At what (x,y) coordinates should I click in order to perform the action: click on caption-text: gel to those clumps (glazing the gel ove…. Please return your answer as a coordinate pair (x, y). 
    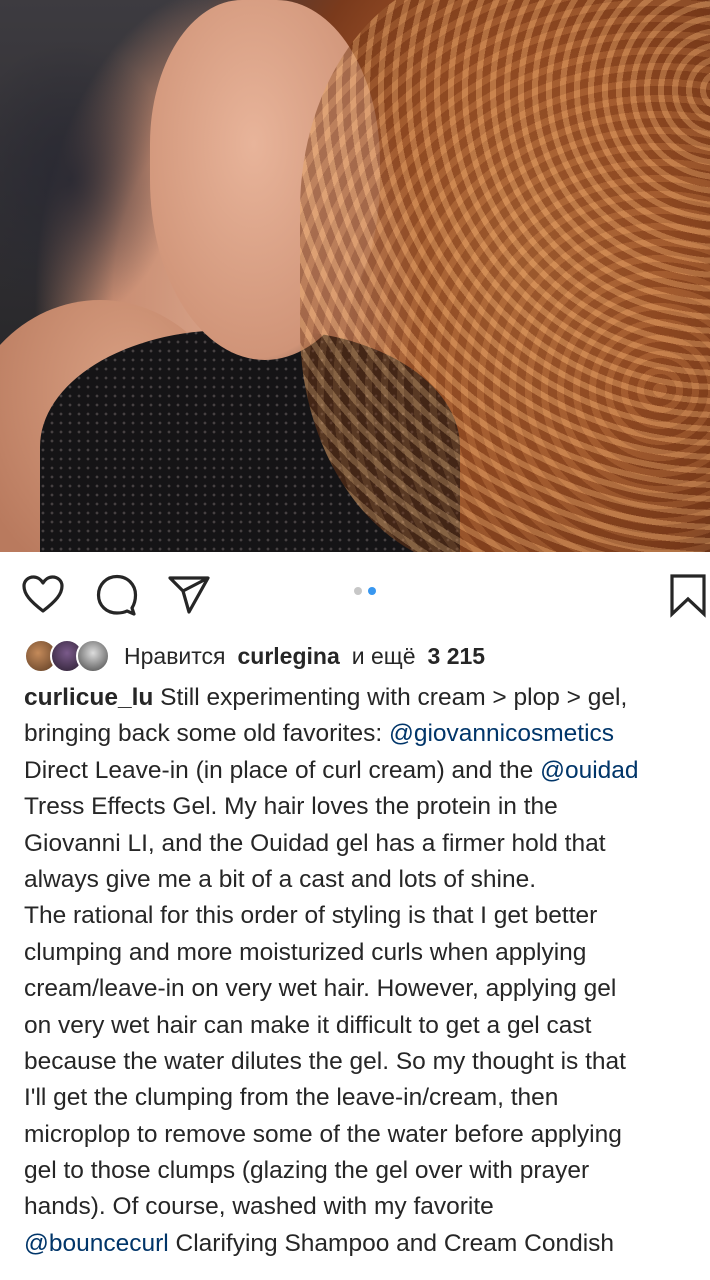
    Looking at the image, I should click on (307, 1171).